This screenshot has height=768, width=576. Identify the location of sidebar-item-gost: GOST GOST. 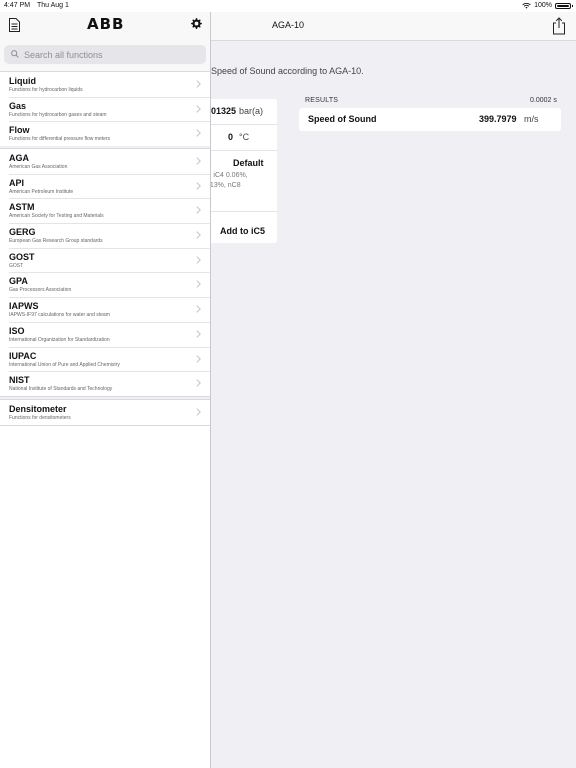
(105, 260).